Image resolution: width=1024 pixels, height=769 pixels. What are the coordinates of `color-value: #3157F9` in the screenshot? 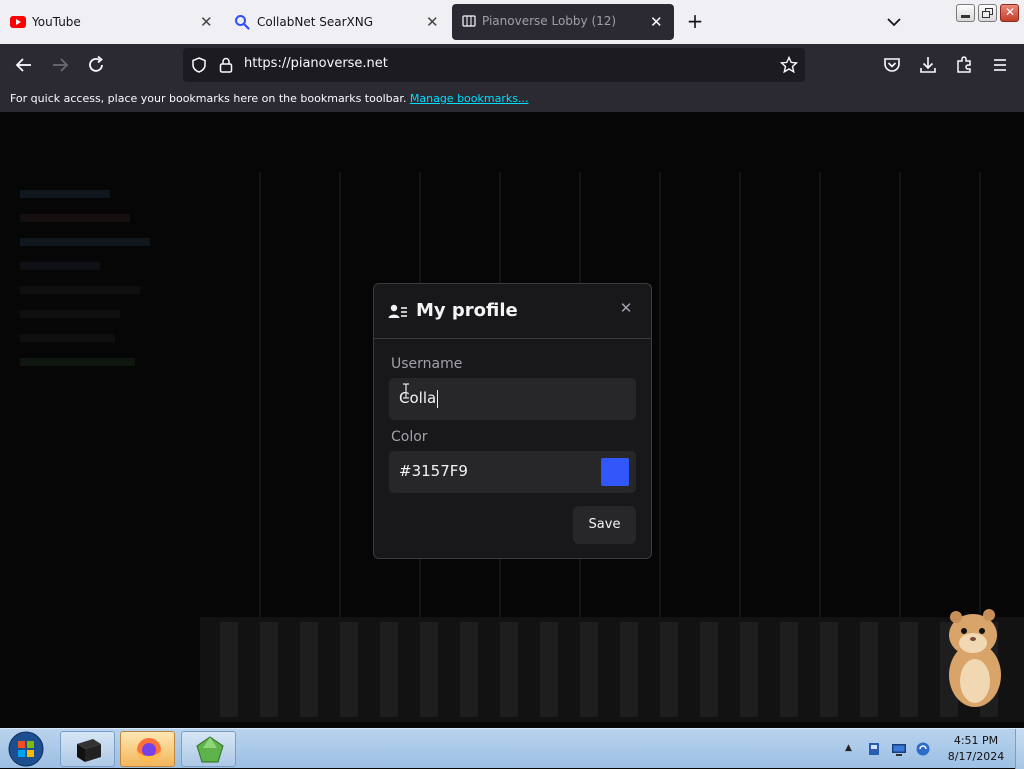 It's located at (433, 471).